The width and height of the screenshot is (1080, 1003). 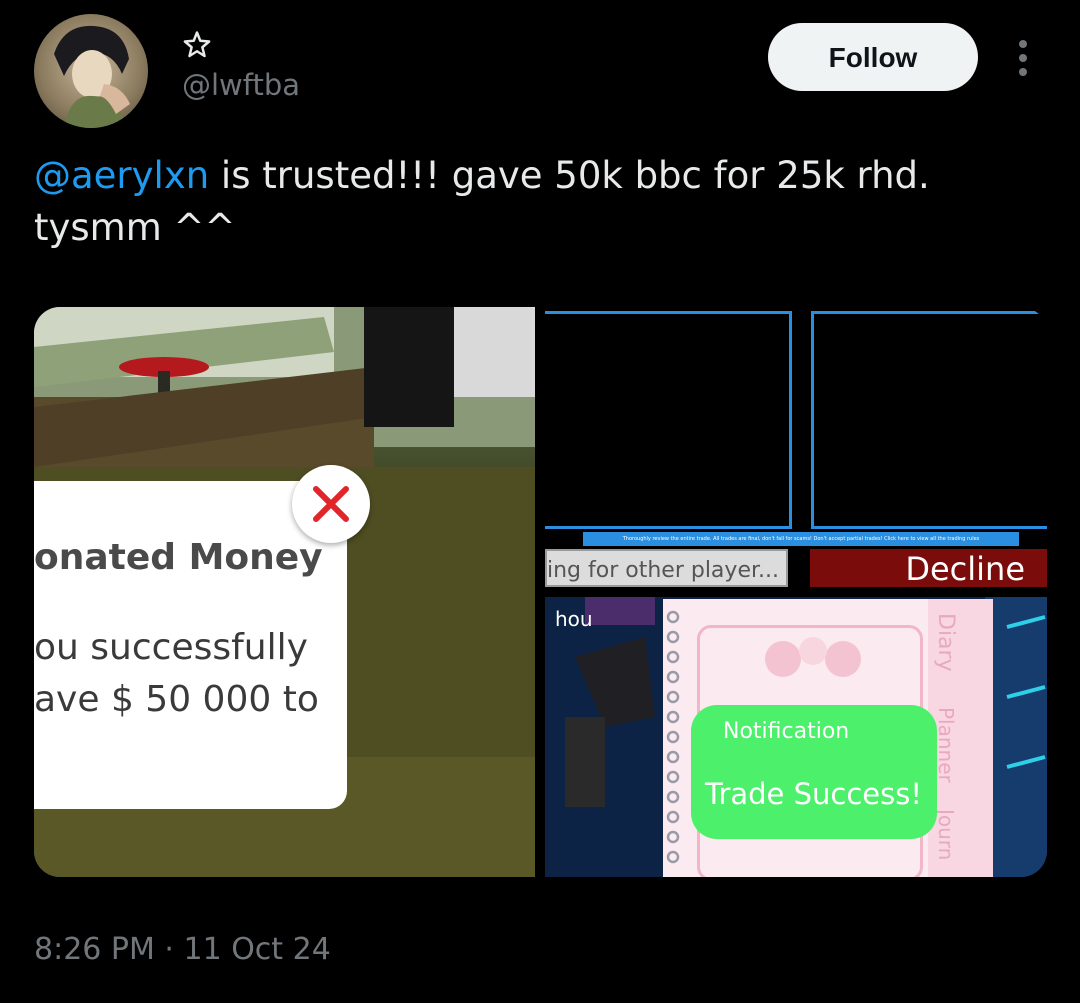 I want to click on tweet-text-line2: tysmm ^^, so click(x=135, y=227).